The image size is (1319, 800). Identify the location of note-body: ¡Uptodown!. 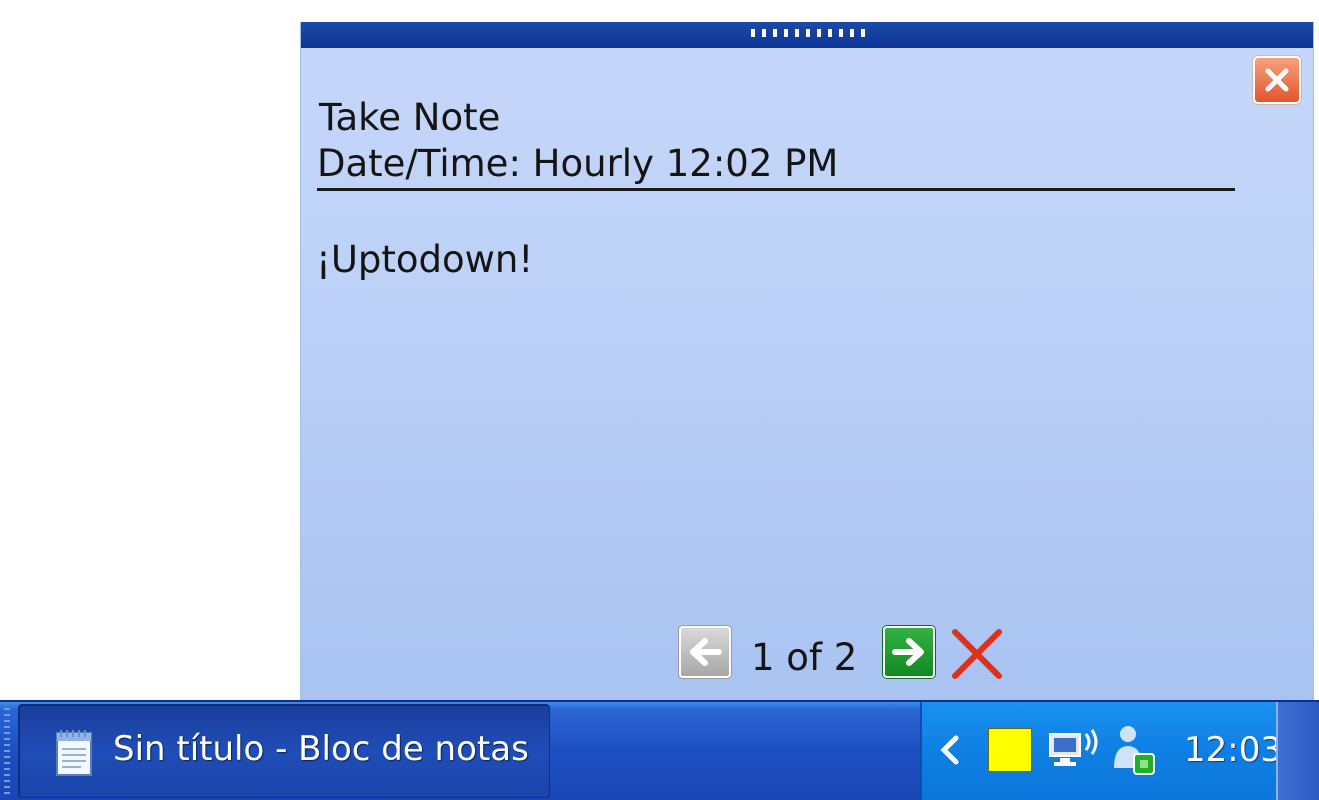
(425, 259).